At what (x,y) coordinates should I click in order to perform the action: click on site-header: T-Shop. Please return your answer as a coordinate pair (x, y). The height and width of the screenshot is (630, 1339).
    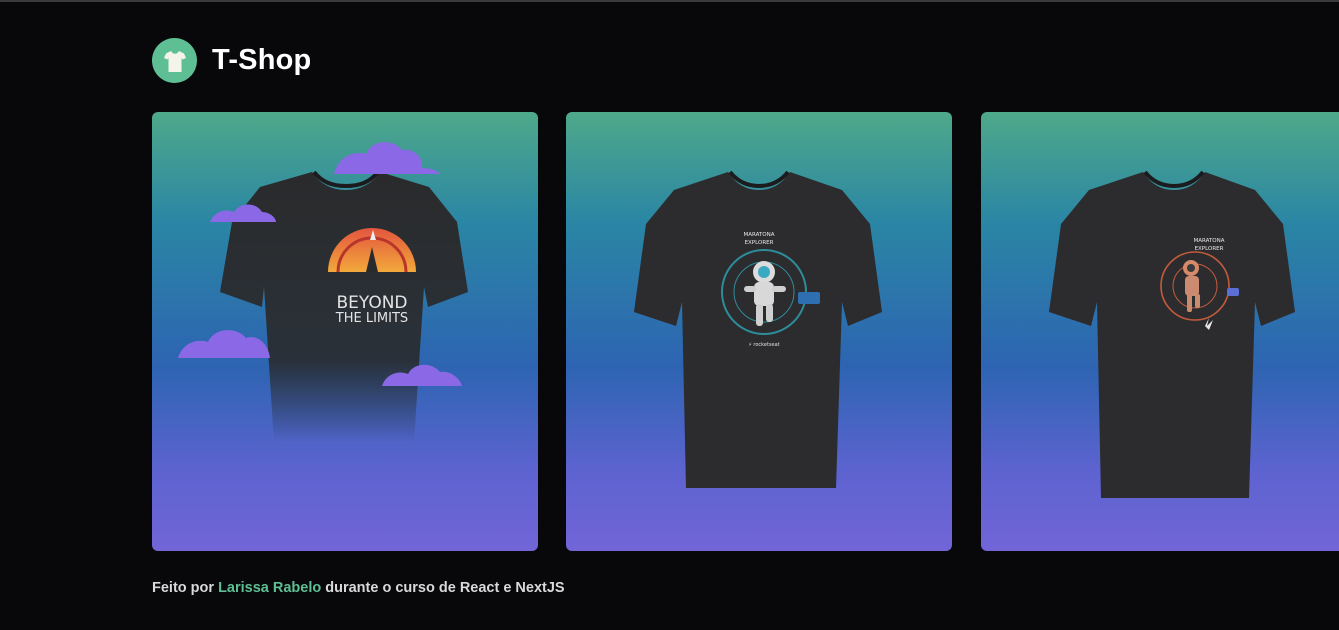
    Looking at the image, I should click on (231, 60).